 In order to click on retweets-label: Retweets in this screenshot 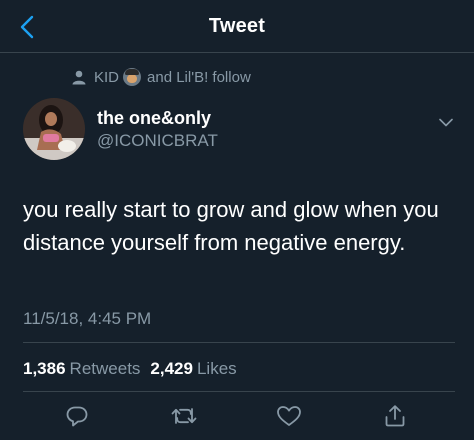, I will do `click(105, 368)`.